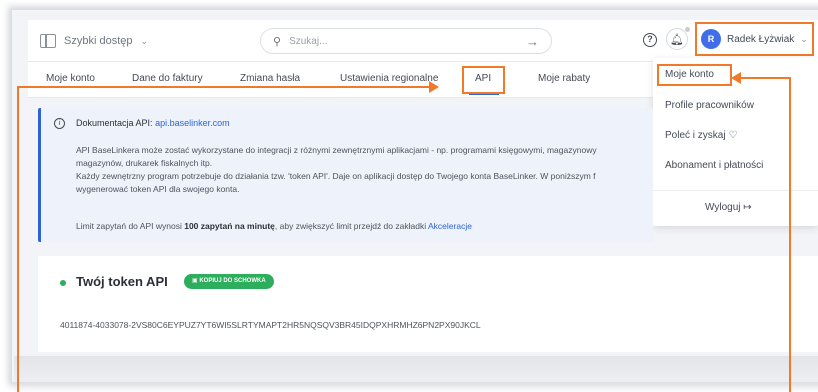 This screenshot has height=392, width=818. I want to click on avatar: R, so click(711, 39).